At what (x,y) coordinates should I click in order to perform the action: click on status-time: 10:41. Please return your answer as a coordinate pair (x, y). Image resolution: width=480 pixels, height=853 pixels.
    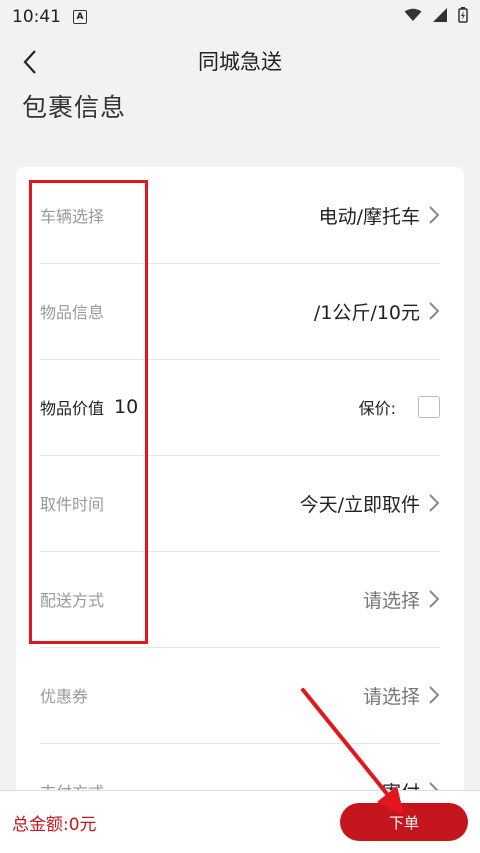
    Looking at the image, I should click on (36, 17).